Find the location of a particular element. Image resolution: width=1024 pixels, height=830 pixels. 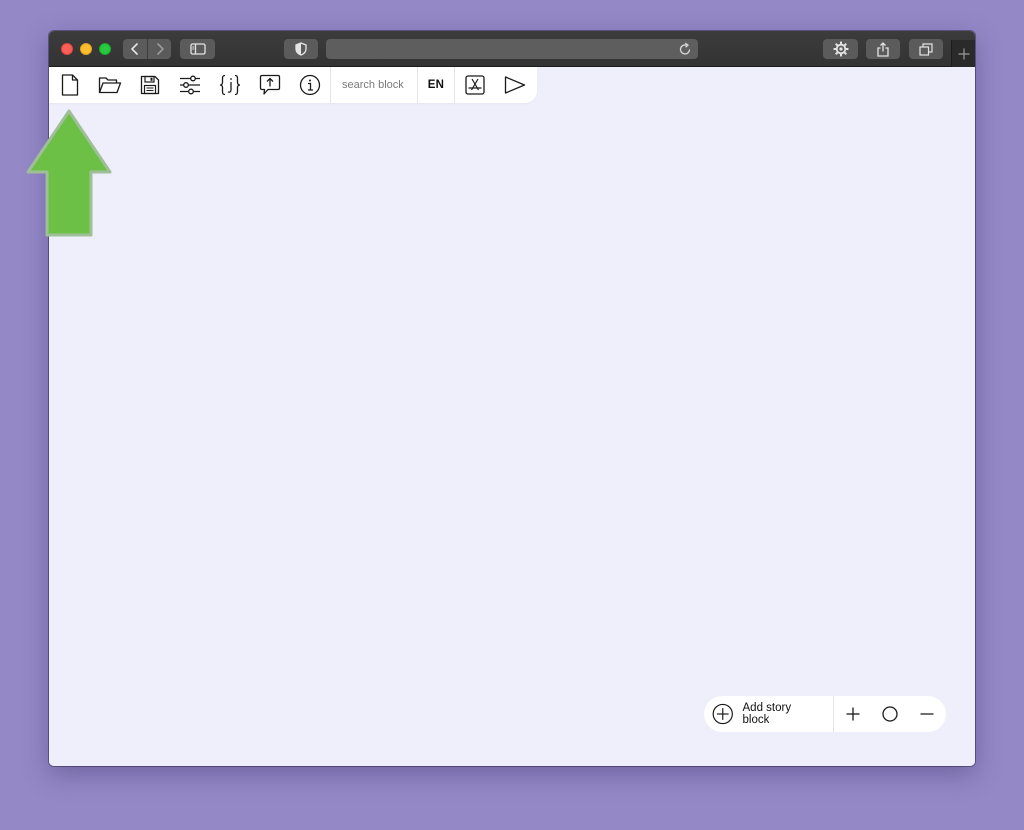

app-store-icon is located at coordinates (475, 85).